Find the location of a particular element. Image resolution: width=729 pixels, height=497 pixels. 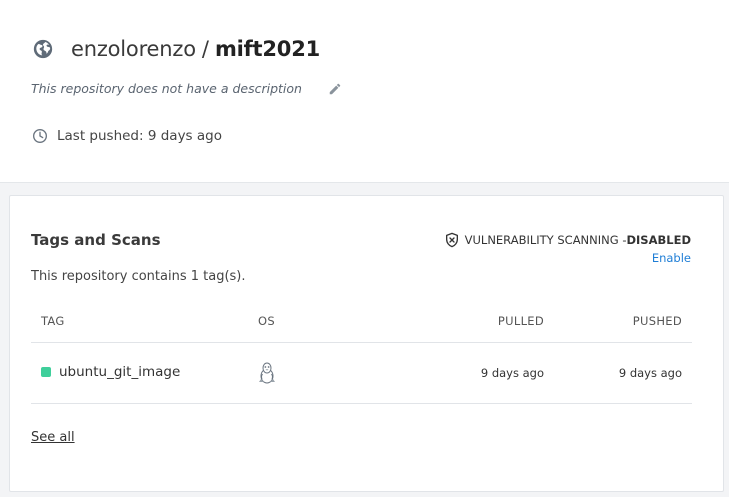

column-header-tag: TAG is located at coordinates (53, 321).